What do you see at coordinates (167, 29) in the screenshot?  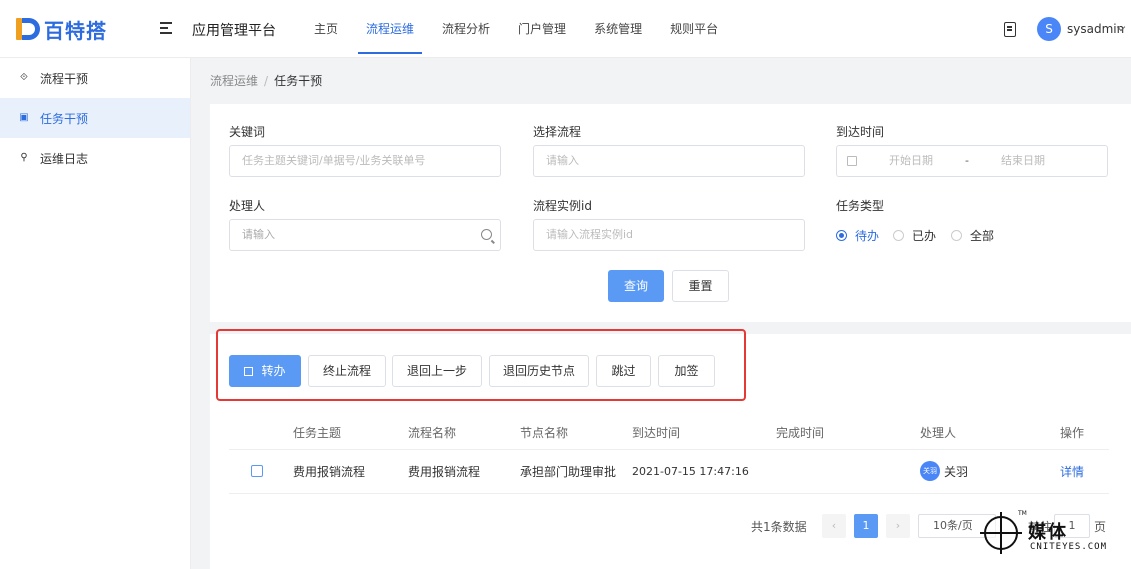 I see `menu-toggle-icon` at bounding box center [167, 29].